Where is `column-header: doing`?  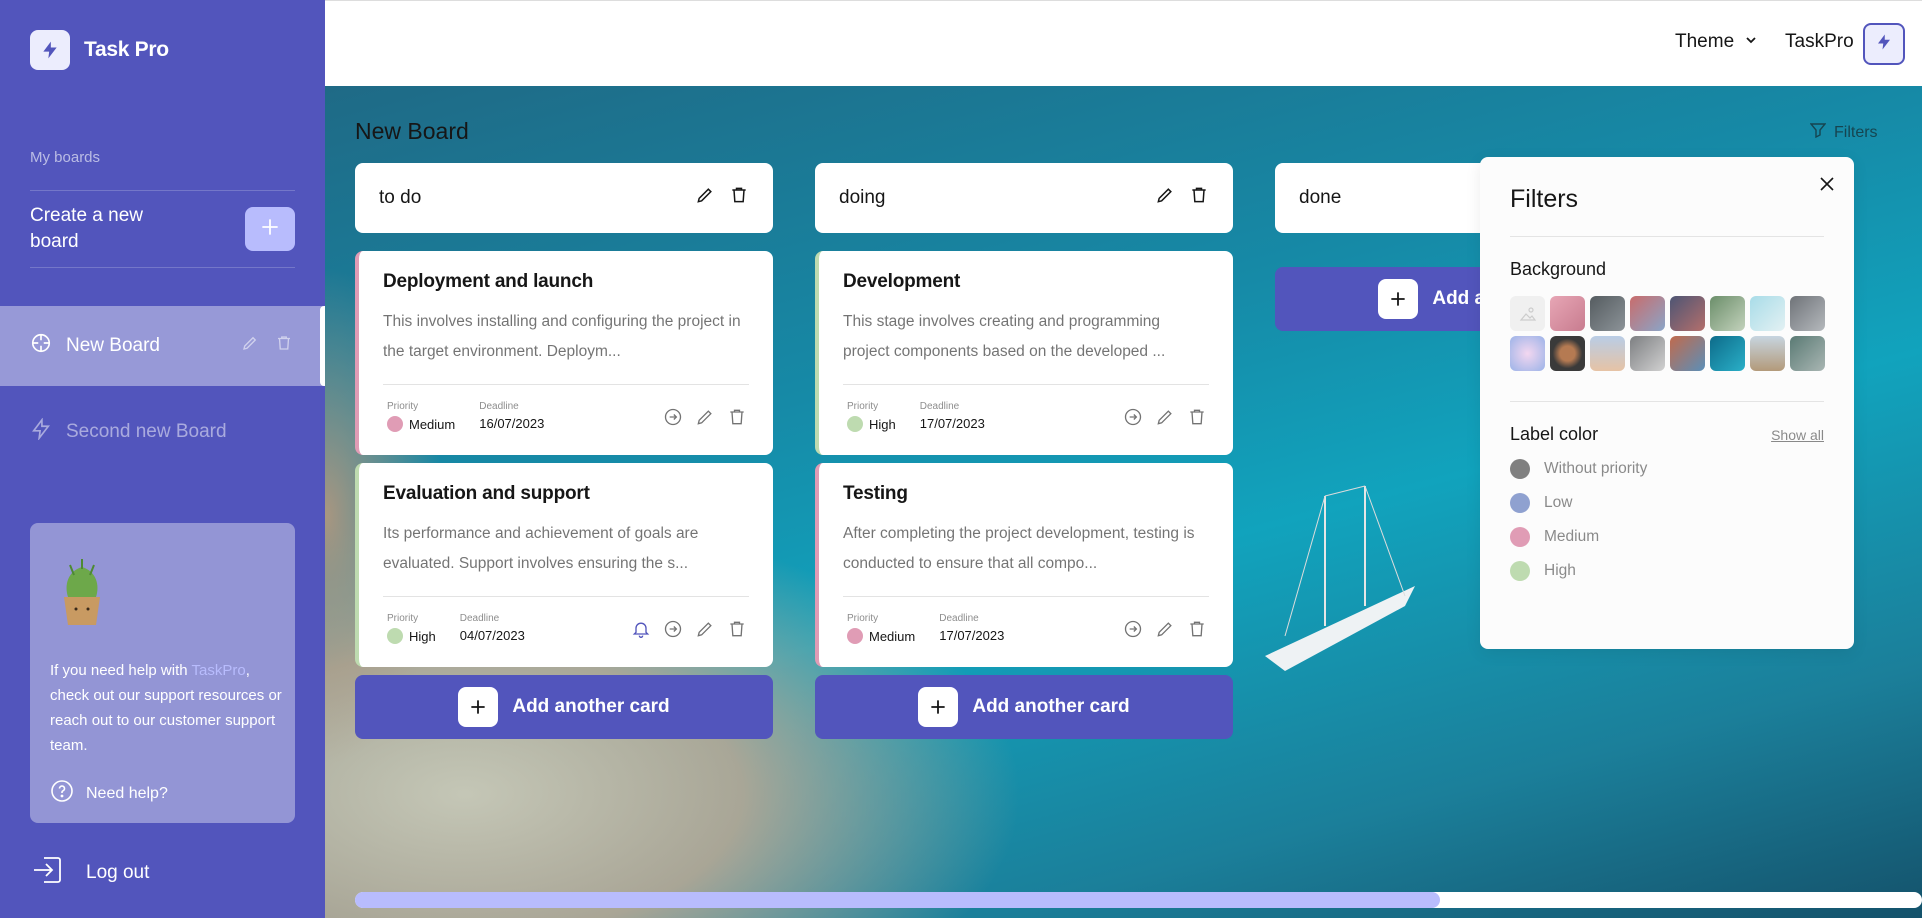
column-header: doing is located at coordinates (1024, 198).